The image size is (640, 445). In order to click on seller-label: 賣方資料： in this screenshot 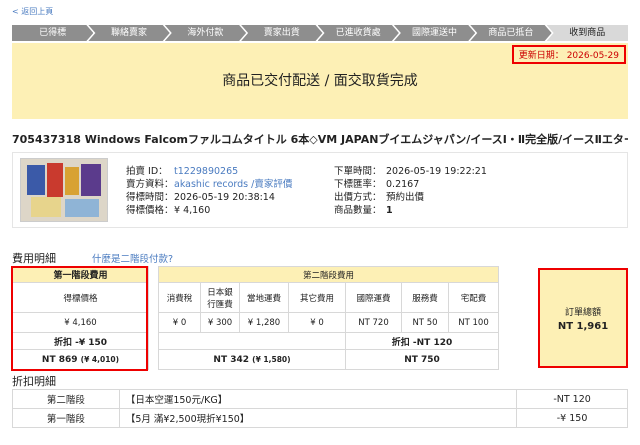, I will do `click(150, 184)`.